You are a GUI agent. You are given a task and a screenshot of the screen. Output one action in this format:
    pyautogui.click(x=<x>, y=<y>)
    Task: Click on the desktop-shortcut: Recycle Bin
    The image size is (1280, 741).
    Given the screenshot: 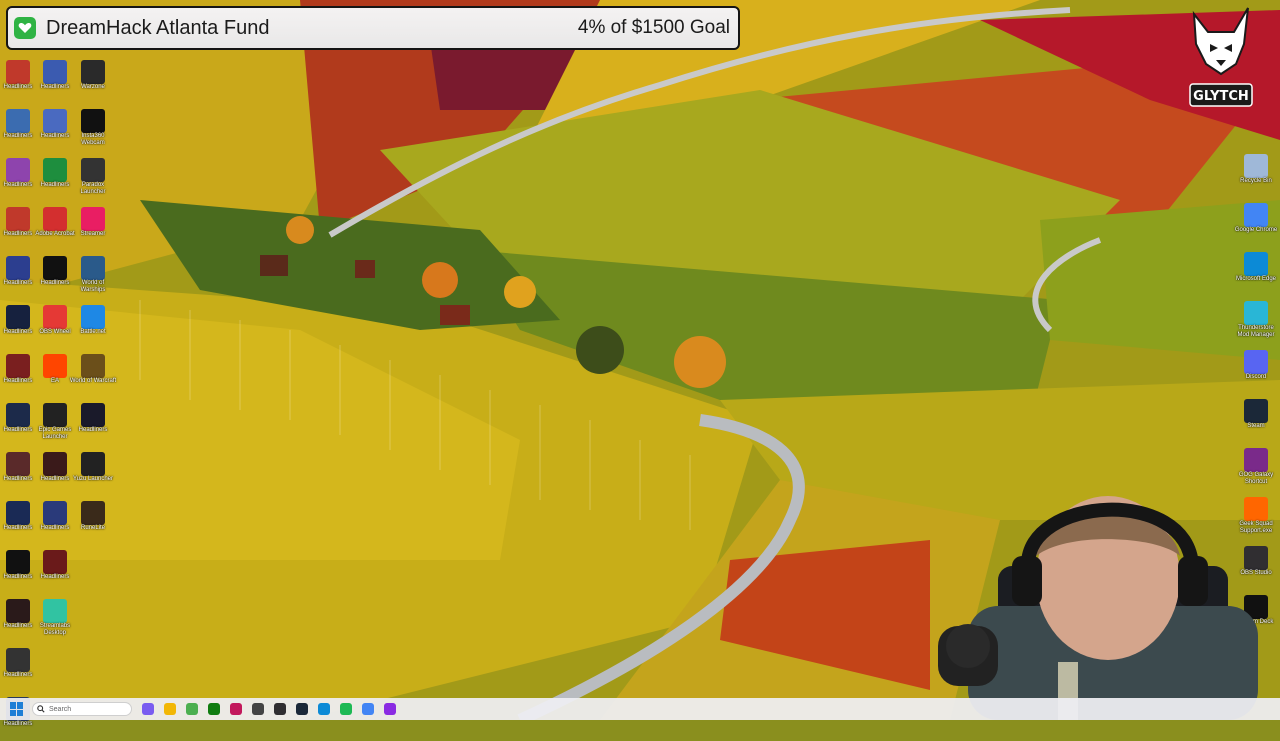 What is the action you would take?
    pyautogui.click(x=1256, y=174)
    